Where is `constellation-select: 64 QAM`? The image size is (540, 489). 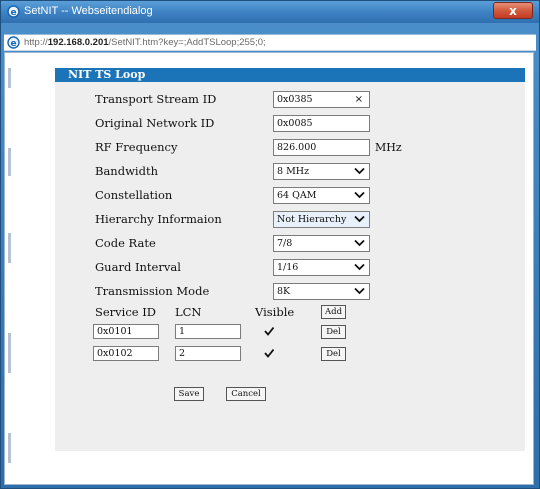 constellation-select: 64 QAM is located at coordinates (321, 195).